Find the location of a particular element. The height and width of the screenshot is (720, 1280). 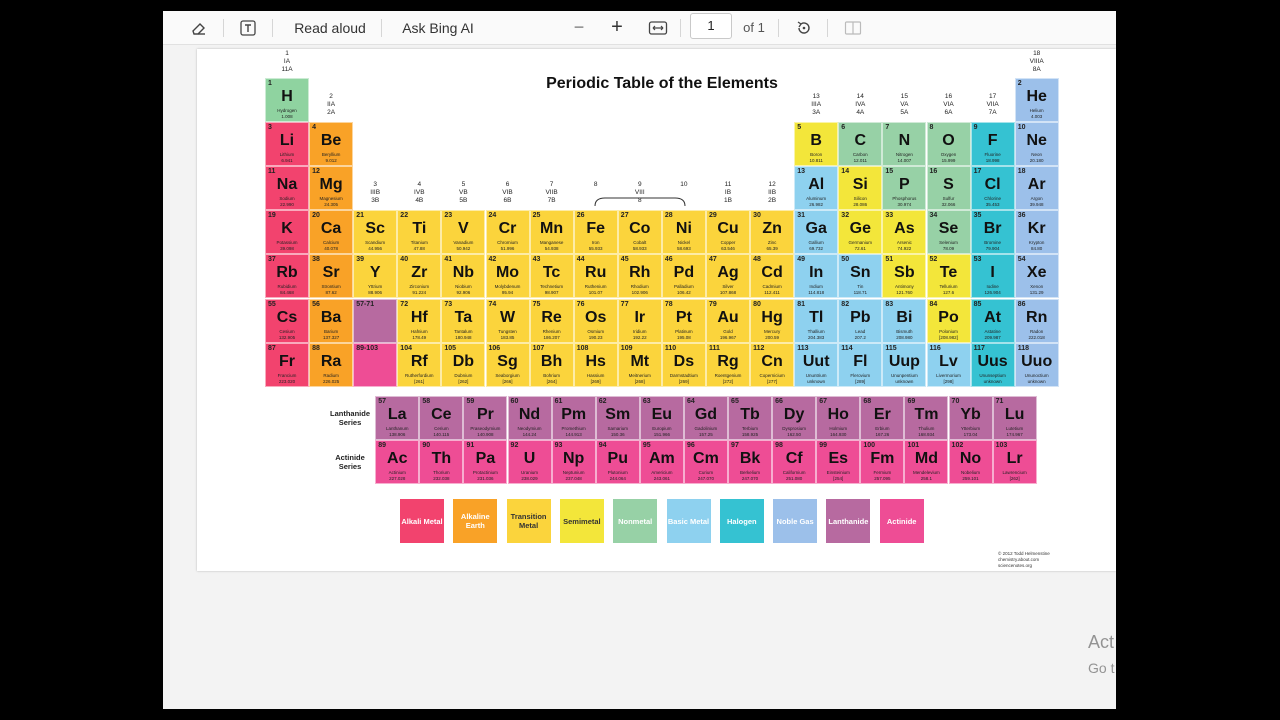

page-number-input: 1 is located at coordinates (711, 26).